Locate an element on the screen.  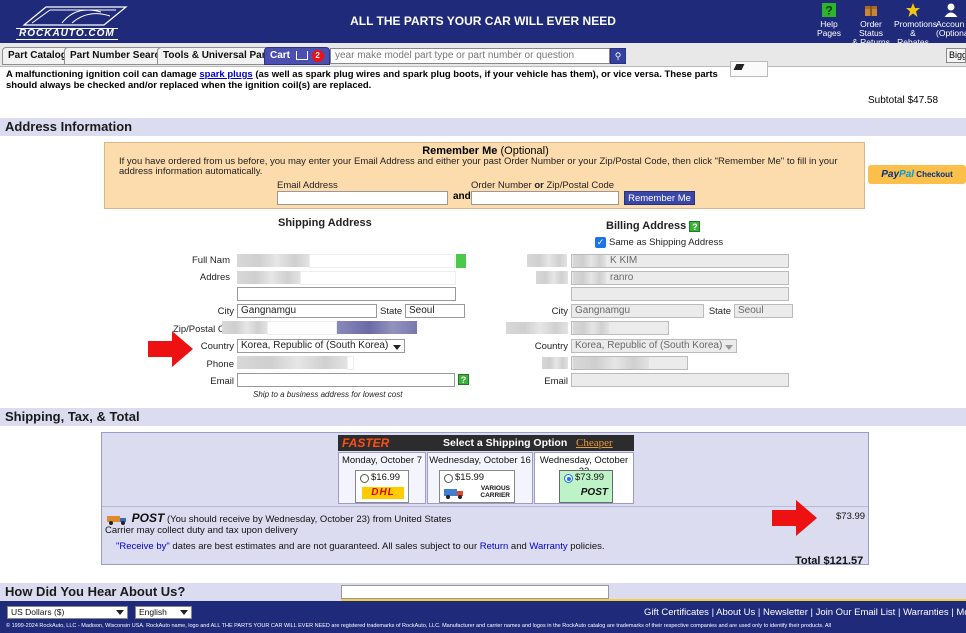
cart-icon is located at coordinates (301, 55).